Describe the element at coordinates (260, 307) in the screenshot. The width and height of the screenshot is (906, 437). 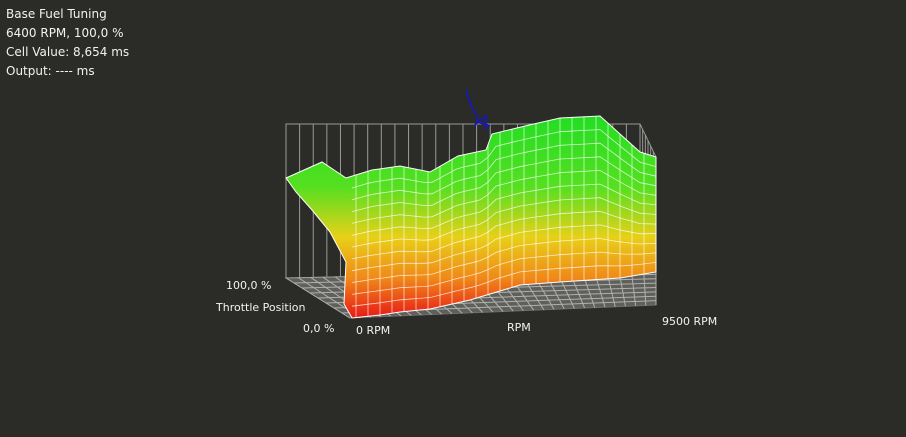
I see `throttle-axis-label: Throttle Position` at that location.